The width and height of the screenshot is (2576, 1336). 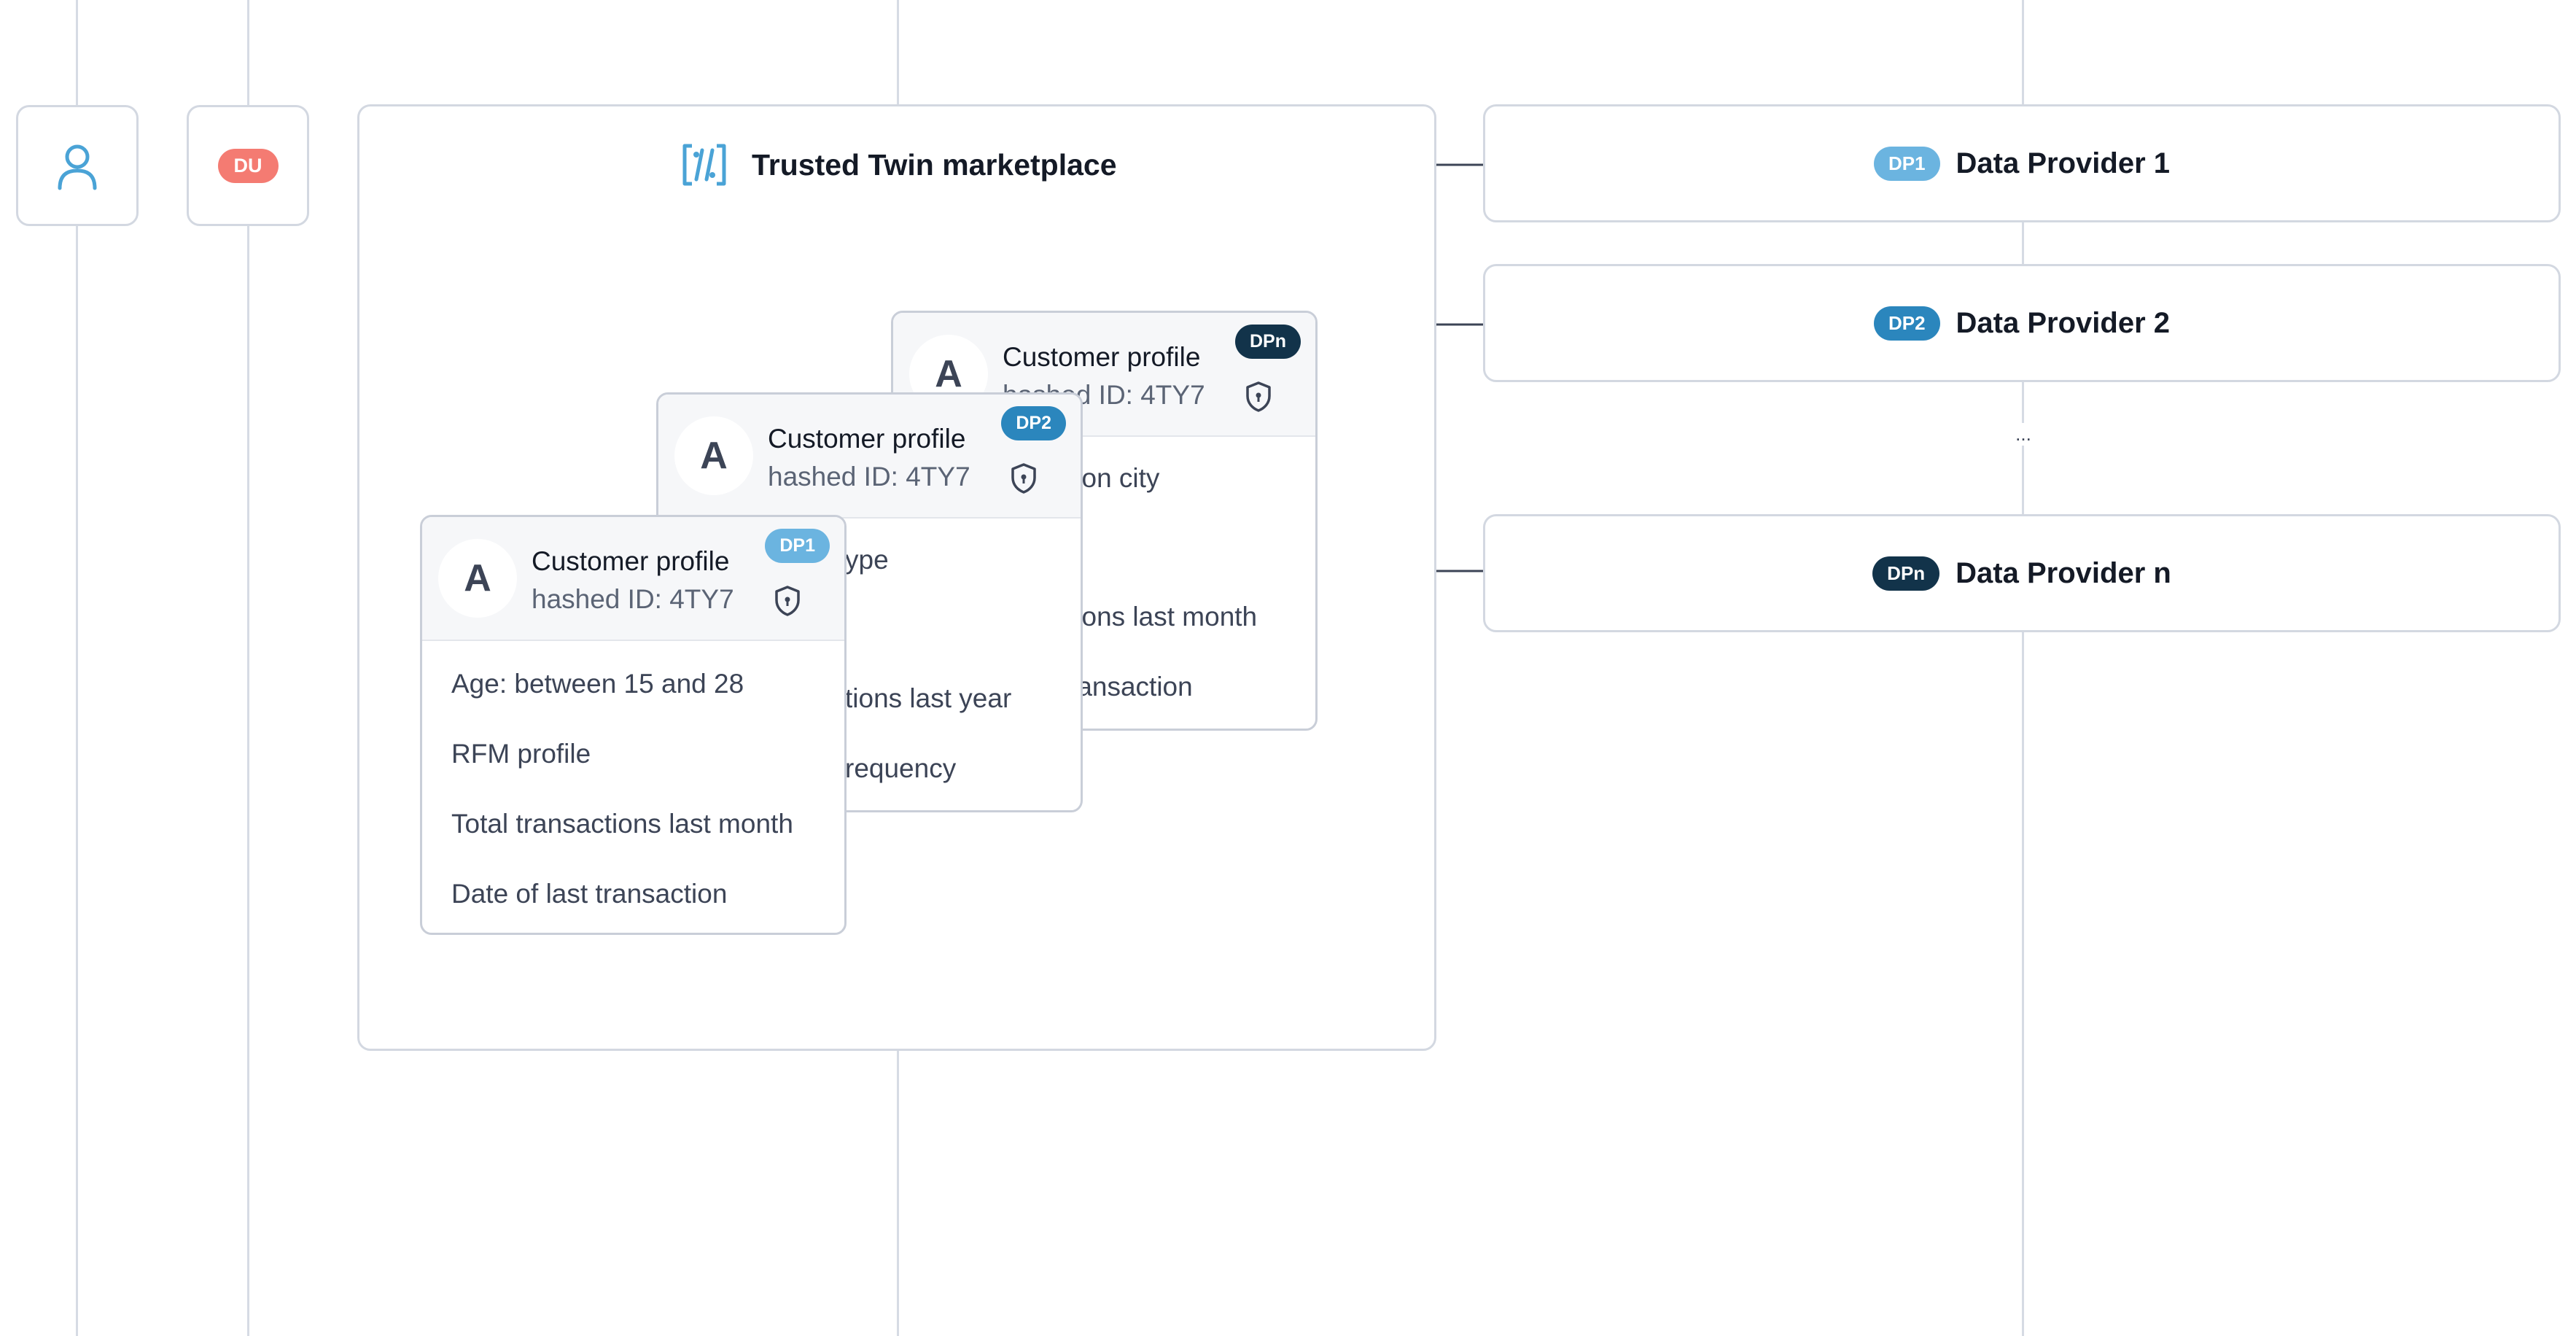 I want to click on card-badge-dp2: DP2, so click(x=1033, y=423).